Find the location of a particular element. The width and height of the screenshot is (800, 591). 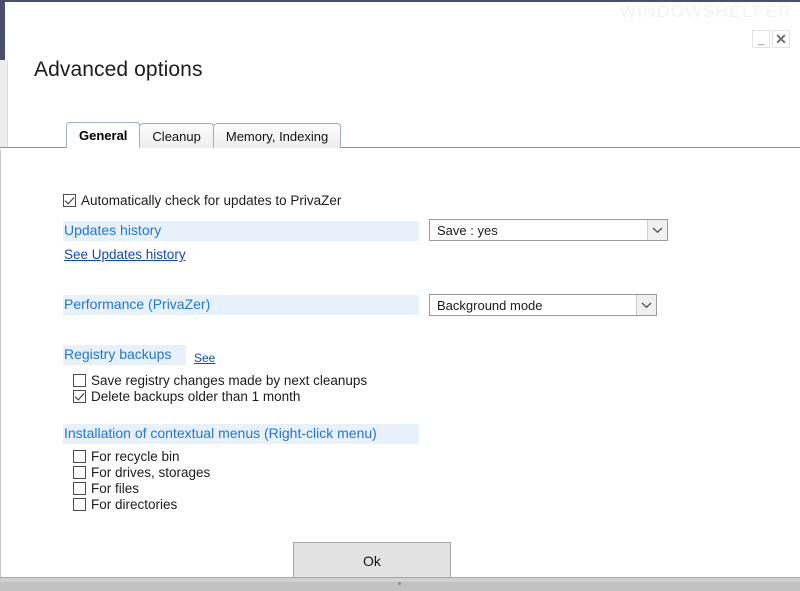

see-updates-history-link: See Updates history is located at coordinates (125, 254).